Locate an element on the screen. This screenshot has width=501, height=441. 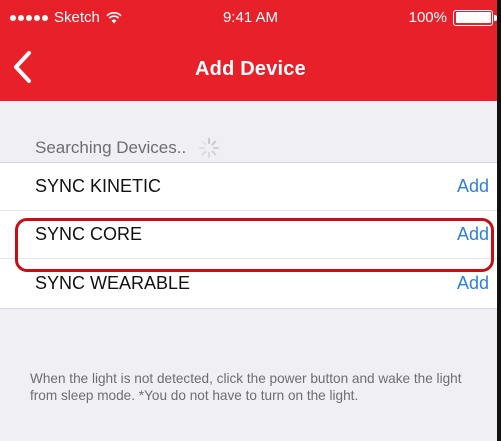
device-name: SYNC WEARABLE is located at coordinates (113, 283).